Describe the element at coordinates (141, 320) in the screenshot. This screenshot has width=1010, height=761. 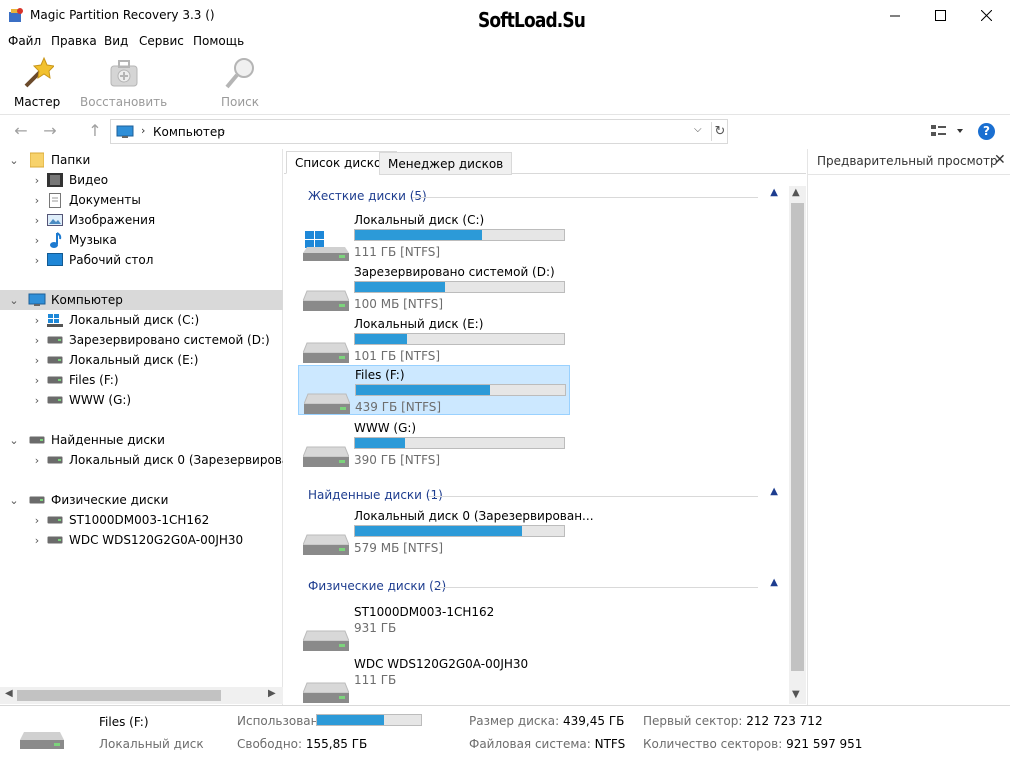
I see `tree-item-disk-c: › Локальный диск (C:)` at that location.